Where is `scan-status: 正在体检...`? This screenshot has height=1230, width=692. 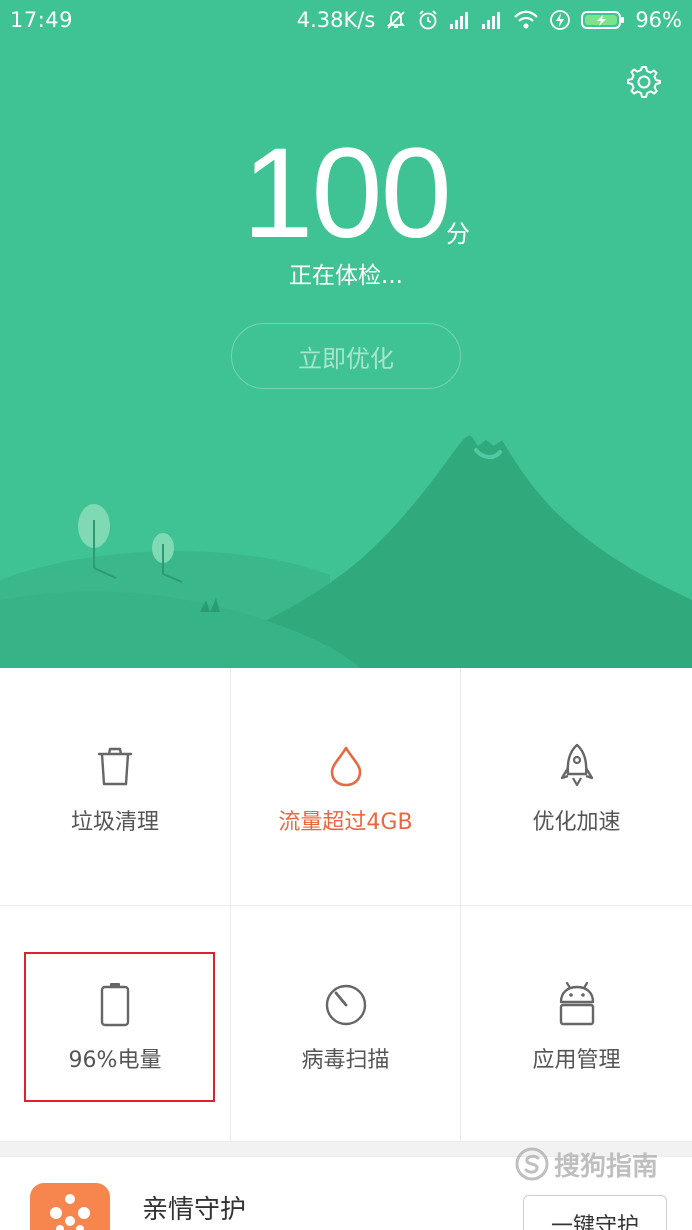 scan-status: 正在体检... is located at coordinates (346, 276).